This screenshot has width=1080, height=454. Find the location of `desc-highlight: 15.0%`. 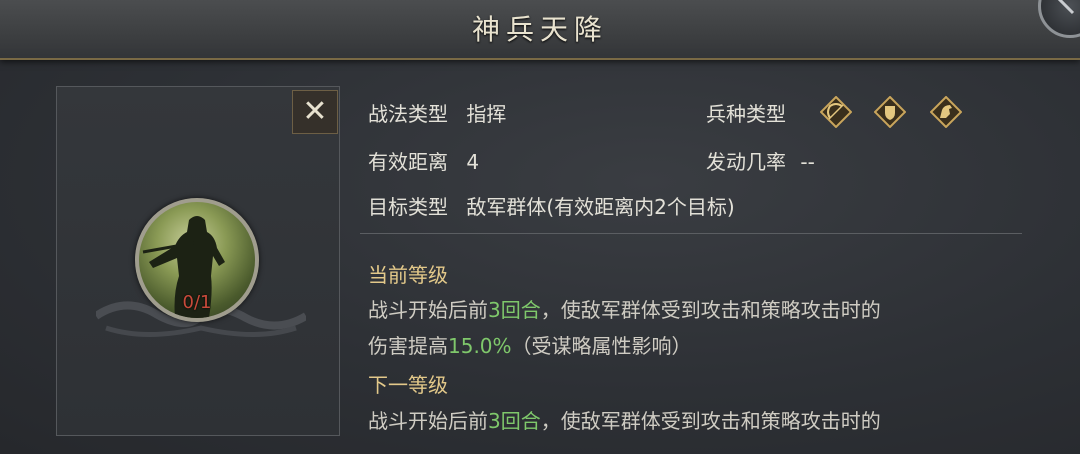

desc-highlight: 15.0% is located at coordinates (480, 346).